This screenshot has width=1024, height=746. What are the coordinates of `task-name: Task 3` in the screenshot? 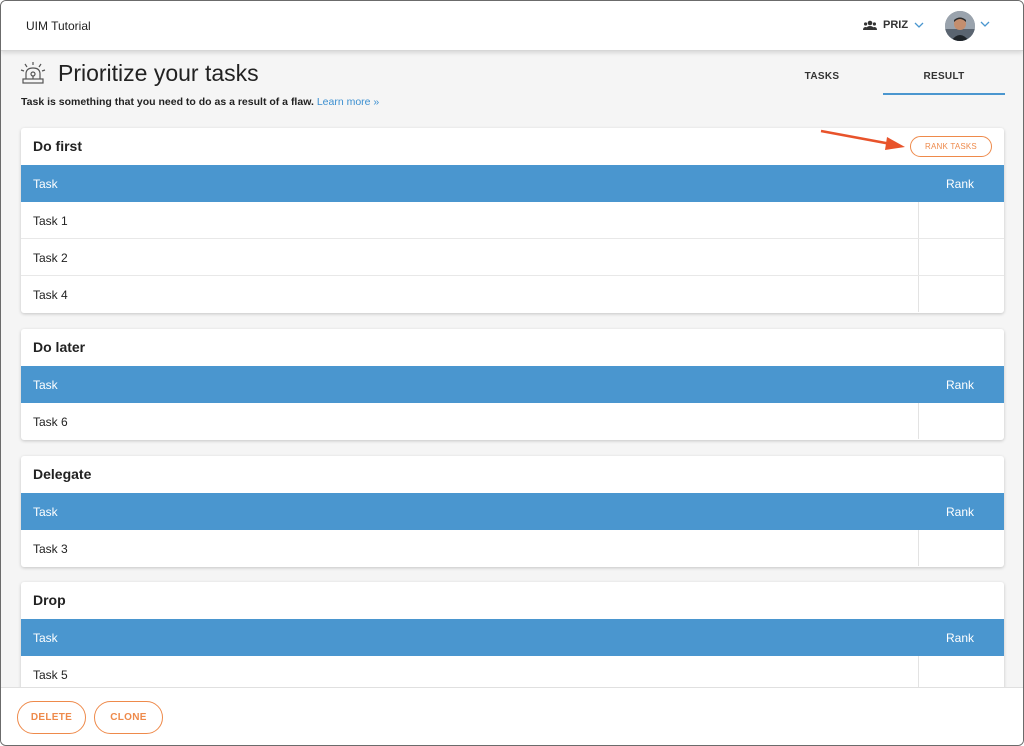 It's located at (50, 549).